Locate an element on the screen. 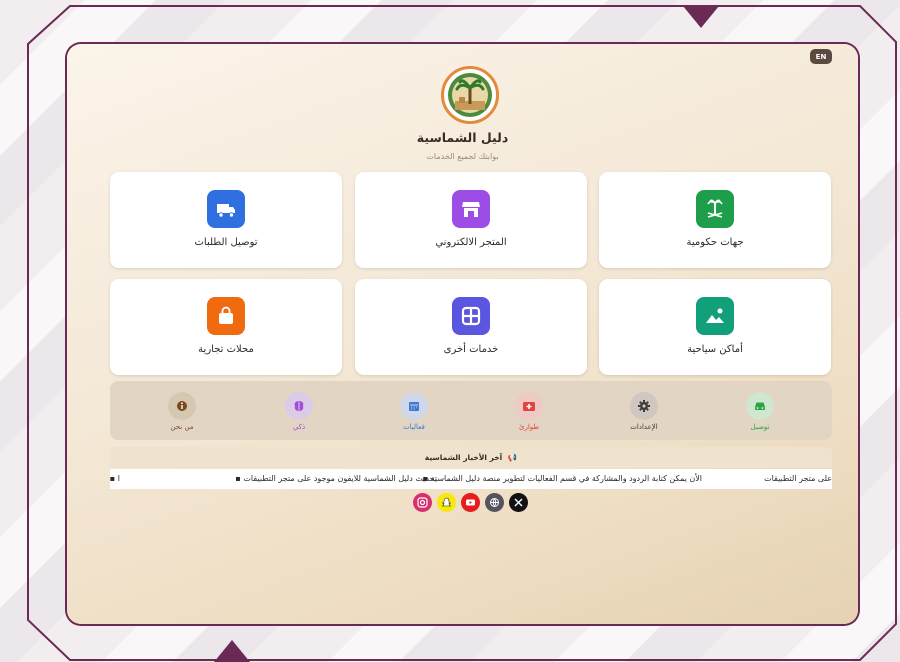  news-item: على متجر التطبيقات is located at coordinates (798, 479).